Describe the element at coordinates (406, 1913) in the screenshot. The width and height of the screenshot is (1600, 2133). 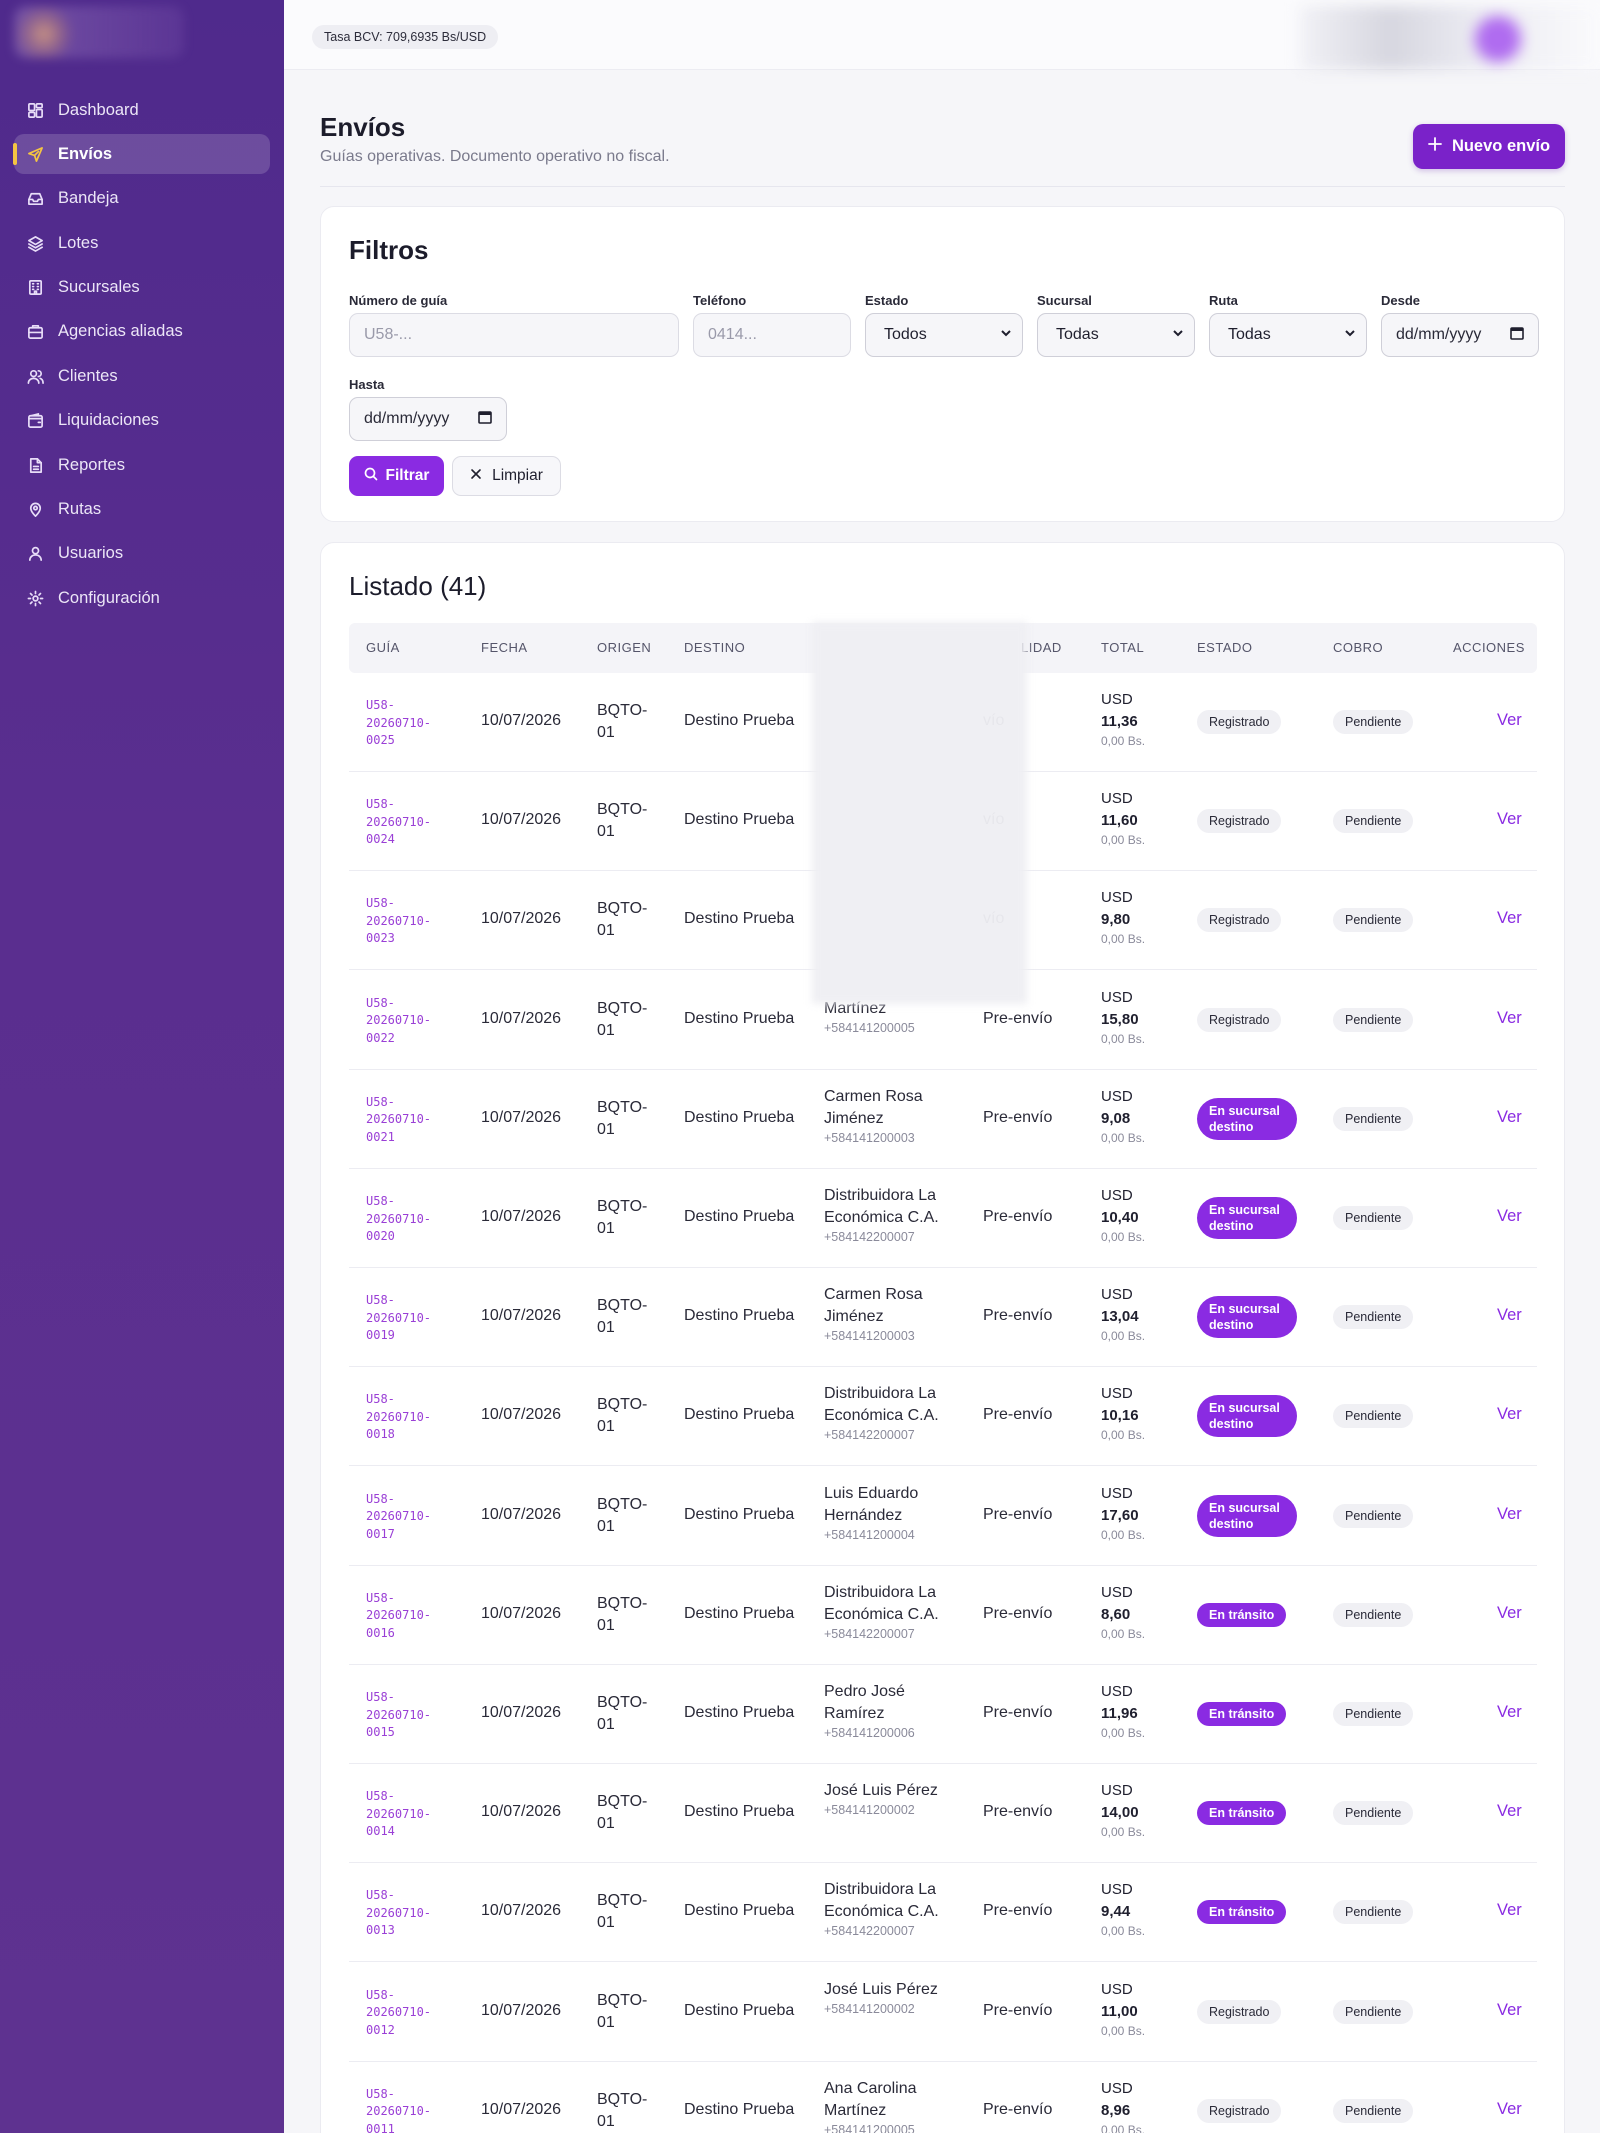
I see `guide-link: U58- 20260710- 0013` at that location.